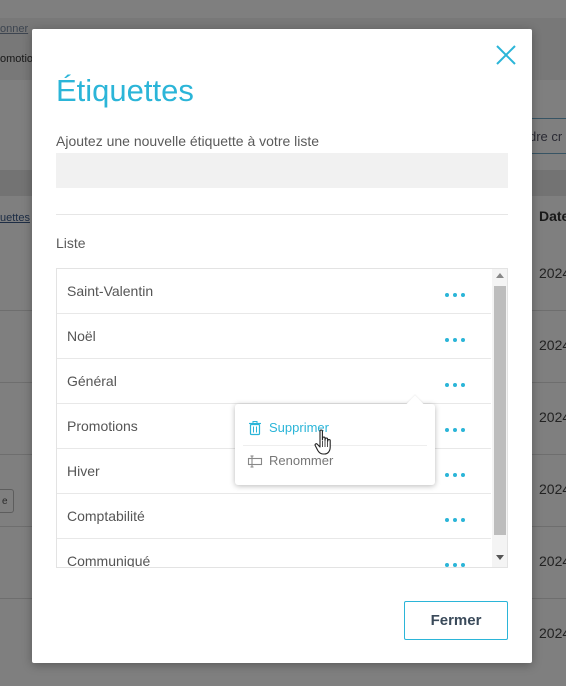 This screenshot has height=686, width=566. I want to click on modal-title: Étiquettes, so click(125, 90).